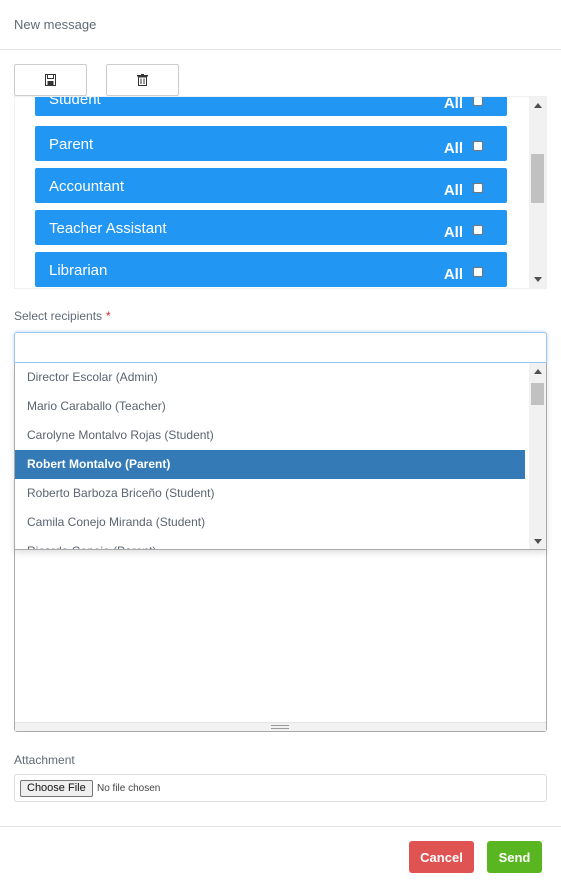 This screenshot has width=561, height=880. I want to click on recipient-option: Ricardo Conejo (Parent), so click(270, 543).